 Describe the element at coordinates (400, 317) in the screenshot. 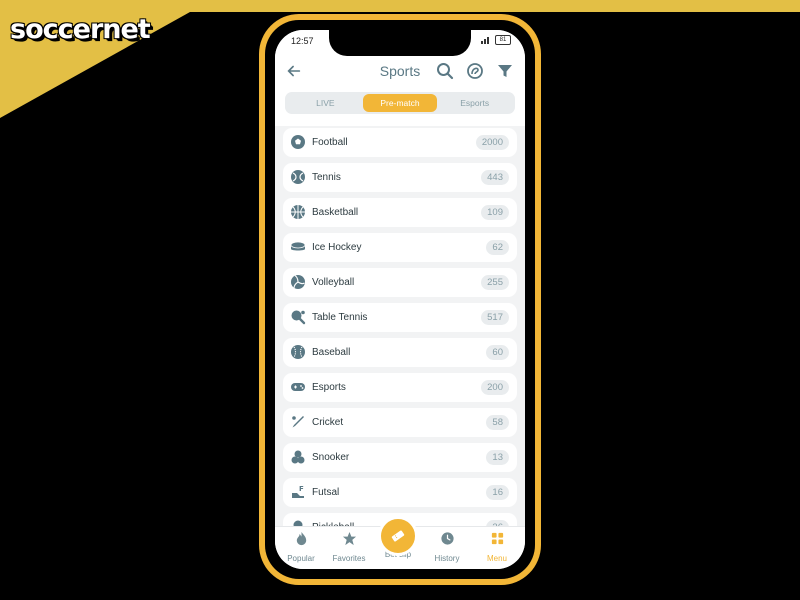

I see `sport-row-table-tennis: Table Tennis 517` at that location.